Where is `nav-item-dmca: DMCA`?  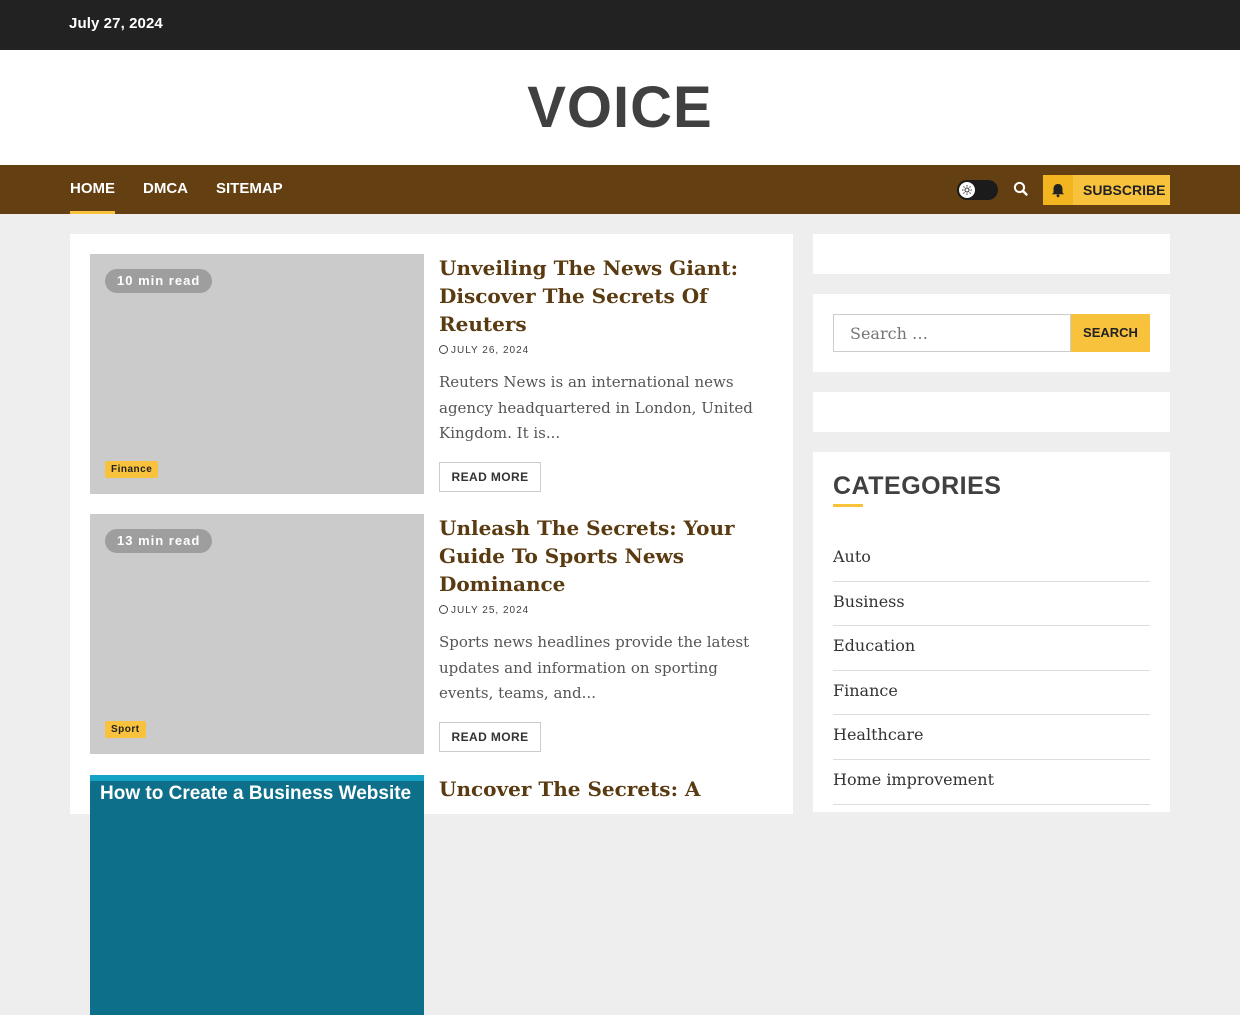
nav-item-dmca: DMCA is located at coordinates (165, 189).